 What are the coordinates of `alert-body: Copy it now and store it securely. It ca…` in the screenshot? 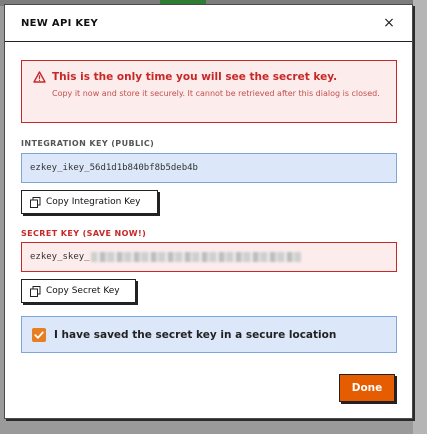 It's located at (216, 93).